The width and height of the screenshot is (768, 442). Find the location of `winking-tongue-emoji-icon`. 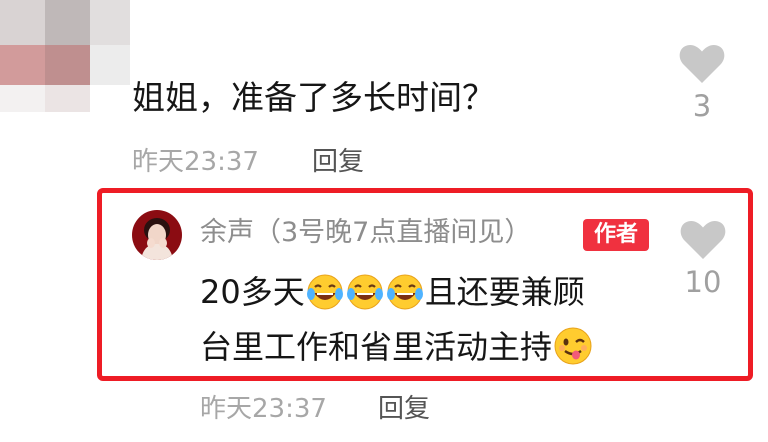

winking-tongue-emoji-icon is located at coordinates (573, 346).